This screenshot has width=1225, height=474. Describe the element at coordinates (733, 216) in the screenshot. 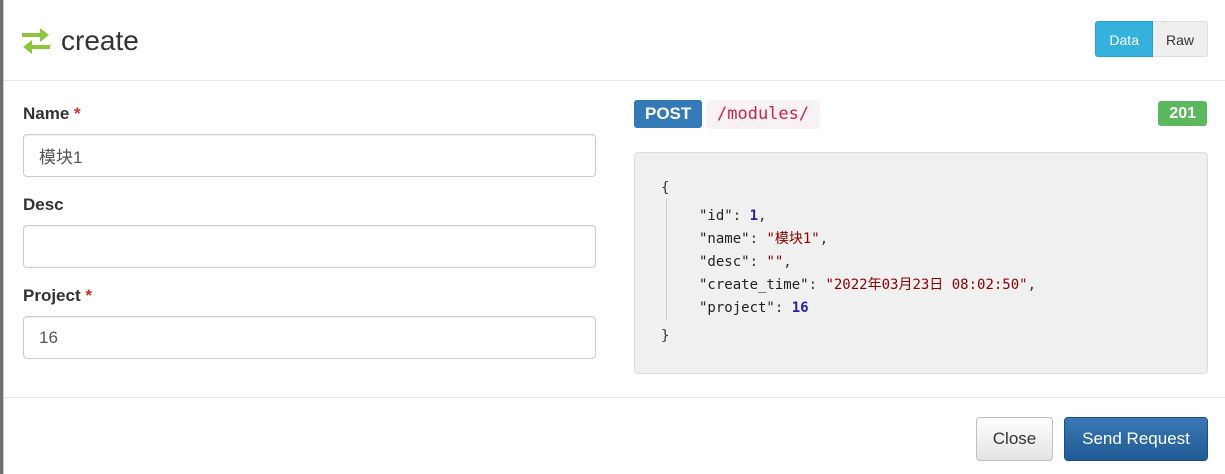

I see `json-row-id: "id": 1,` at that location.